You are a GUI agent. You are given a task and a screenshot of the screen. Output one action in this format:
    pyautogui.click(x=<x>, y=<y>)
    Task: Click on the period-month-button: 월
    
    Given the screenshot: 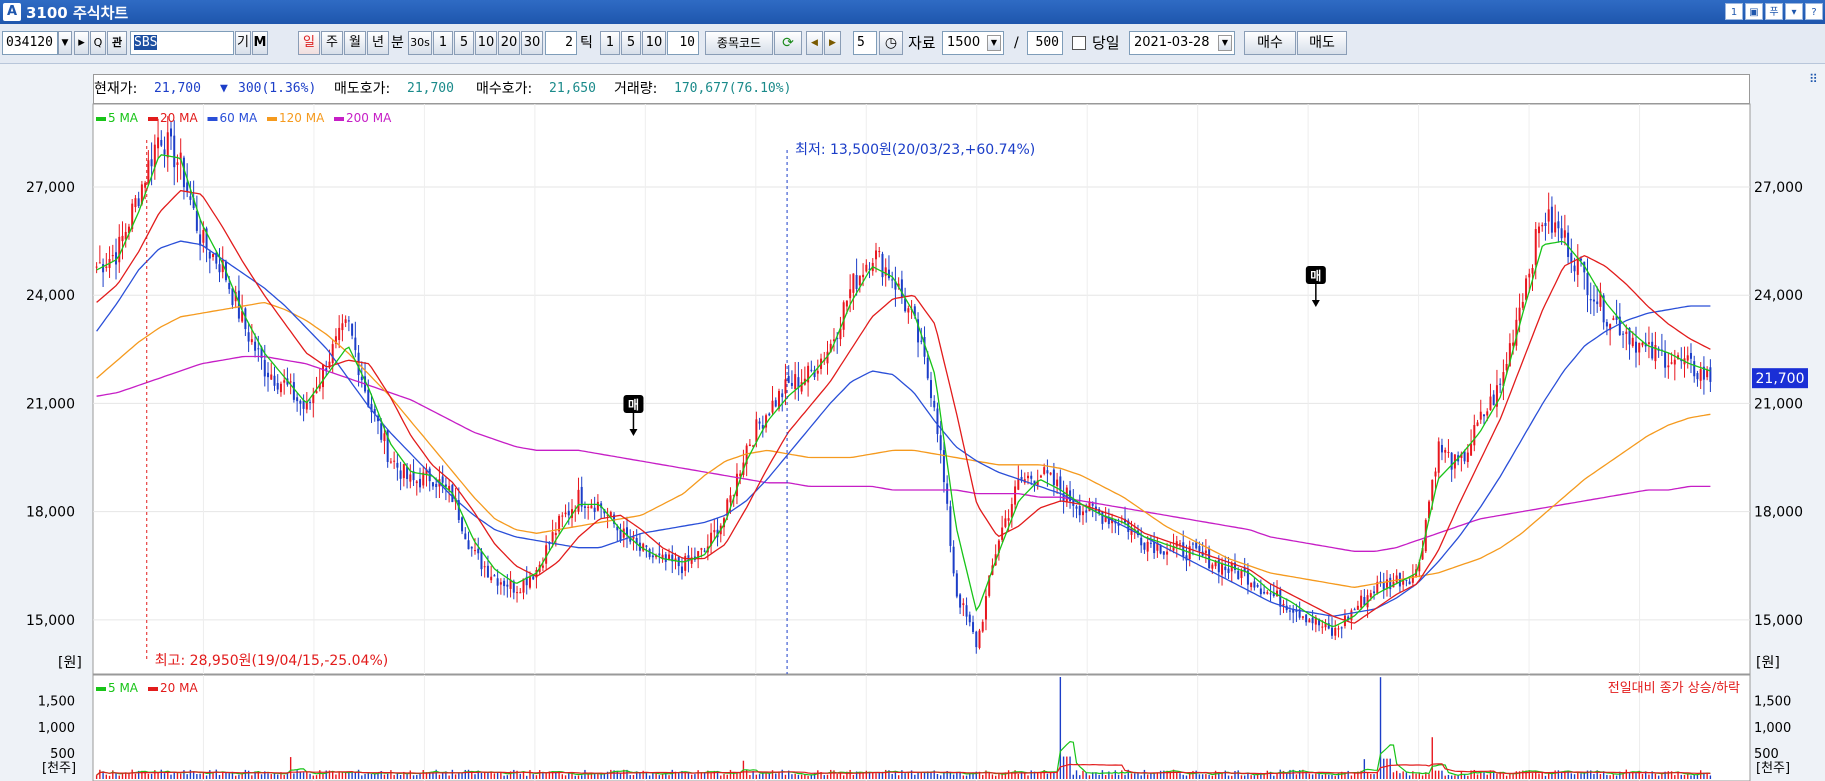 What is the action you would take?
    pyautogui.click(x=355, y=43)
    